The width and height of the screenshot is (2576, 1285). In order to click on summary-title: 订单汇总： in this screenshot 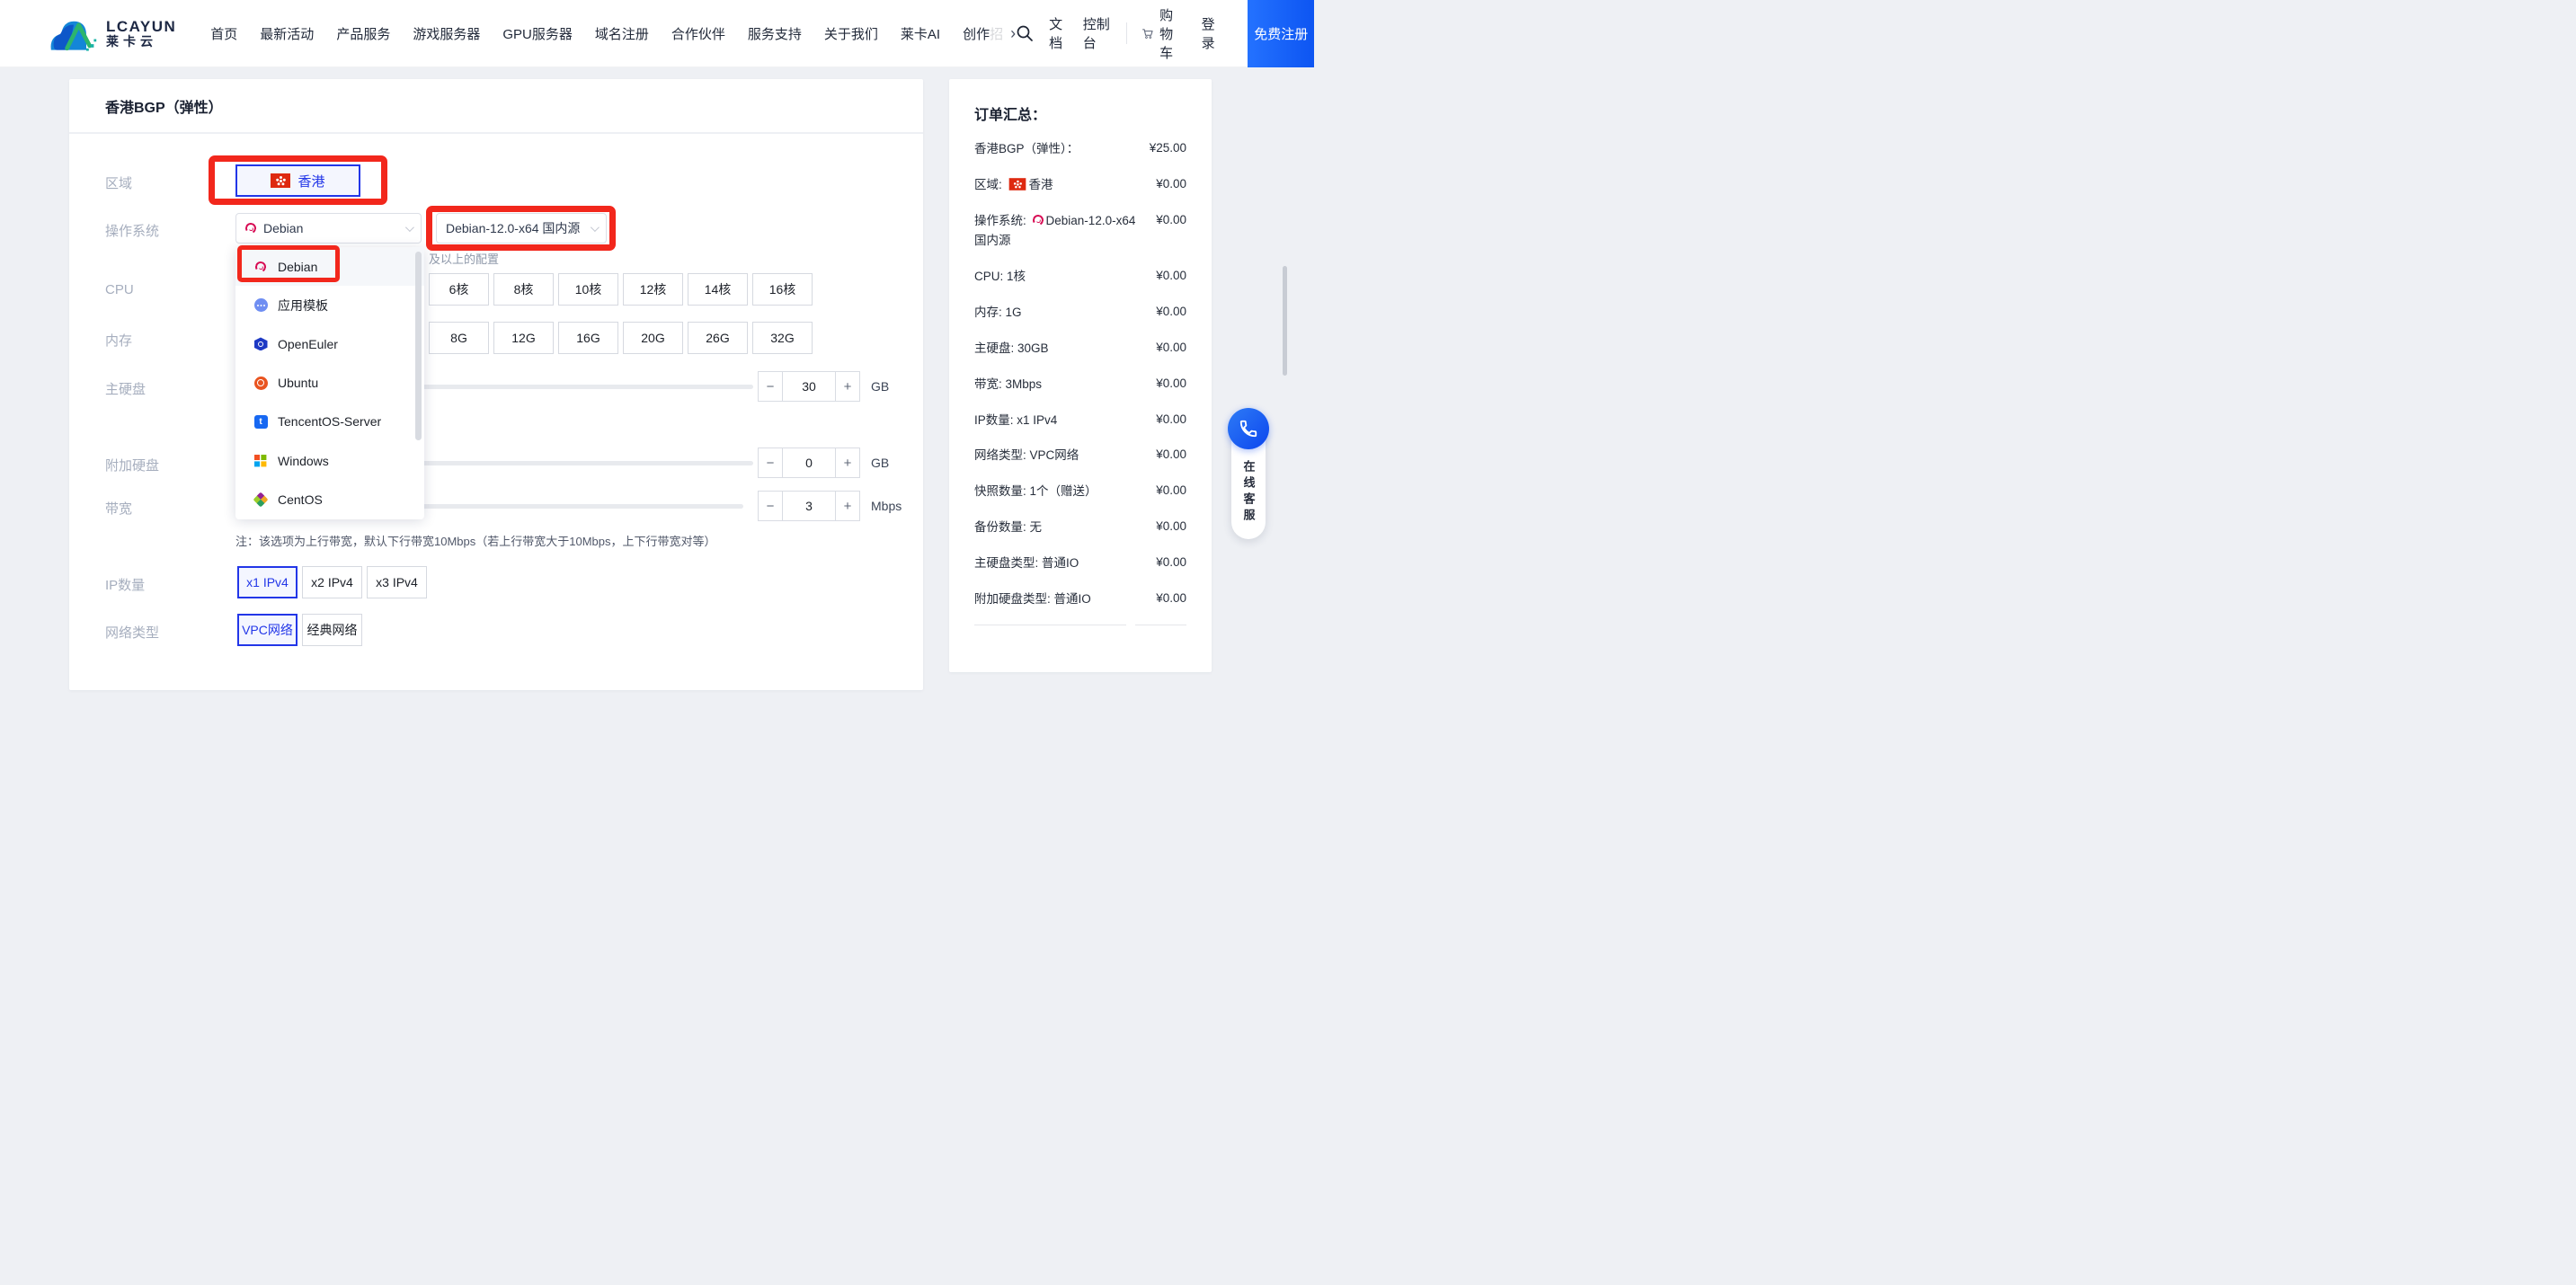, I will do `click(1010, 116)`.